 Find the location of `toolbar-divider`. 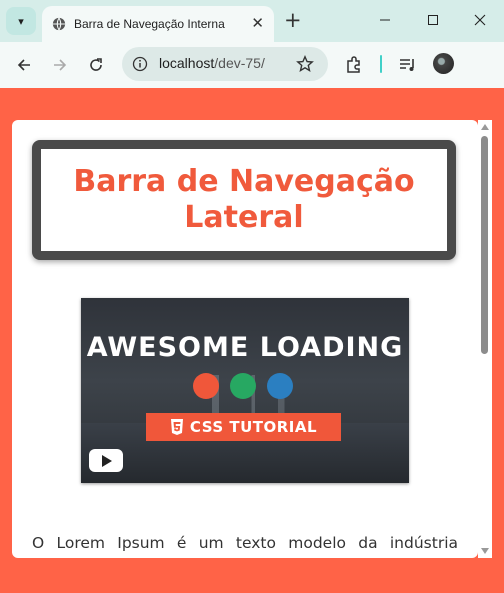

toolbar-divider is located at coordinates (381, 64).